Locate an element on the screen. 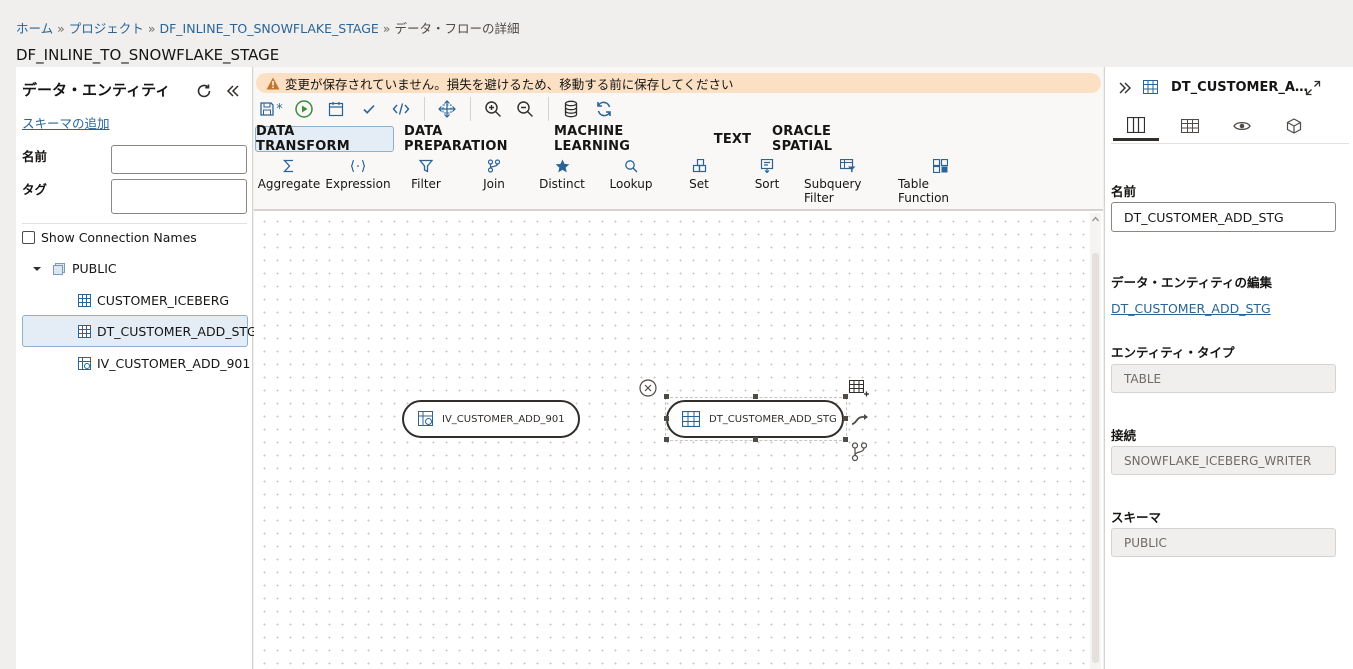 Image resolution: width=1353 pixels, height=669 pixels. tab-oracle-spatial: ORACLE SPATIAL is located at coordinates (829, 139).